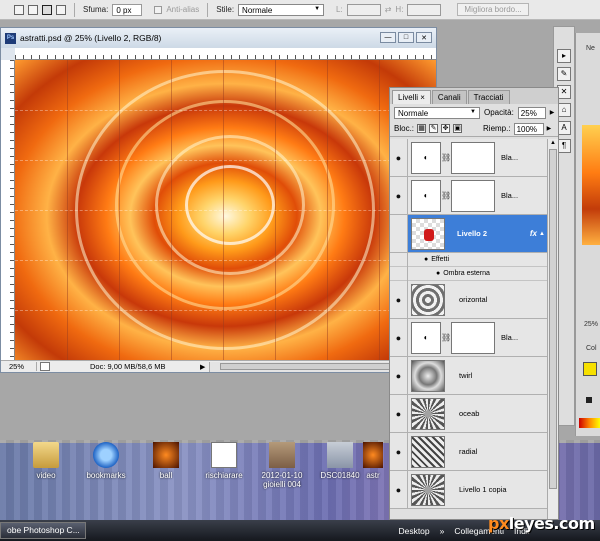  I want to click on subtract-selection-icon, so click(47, 9).